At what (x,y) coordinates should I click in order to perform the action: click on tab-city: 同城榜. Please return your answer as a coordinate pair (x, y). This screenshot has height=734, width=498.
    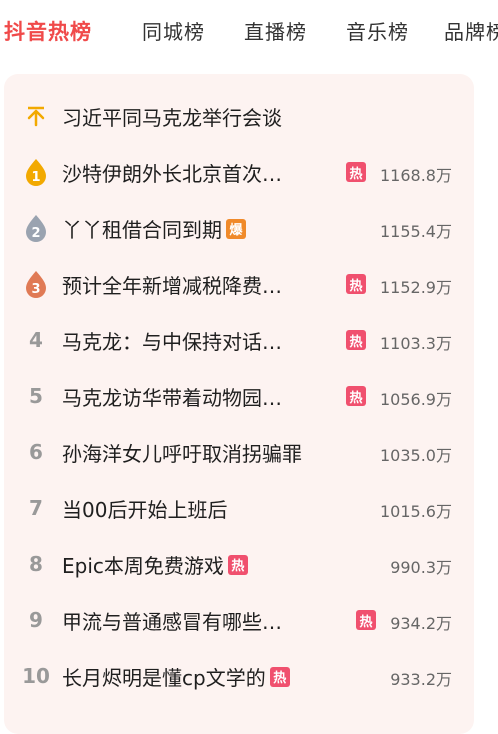
    Looking at the image, I should click on (173, 30).